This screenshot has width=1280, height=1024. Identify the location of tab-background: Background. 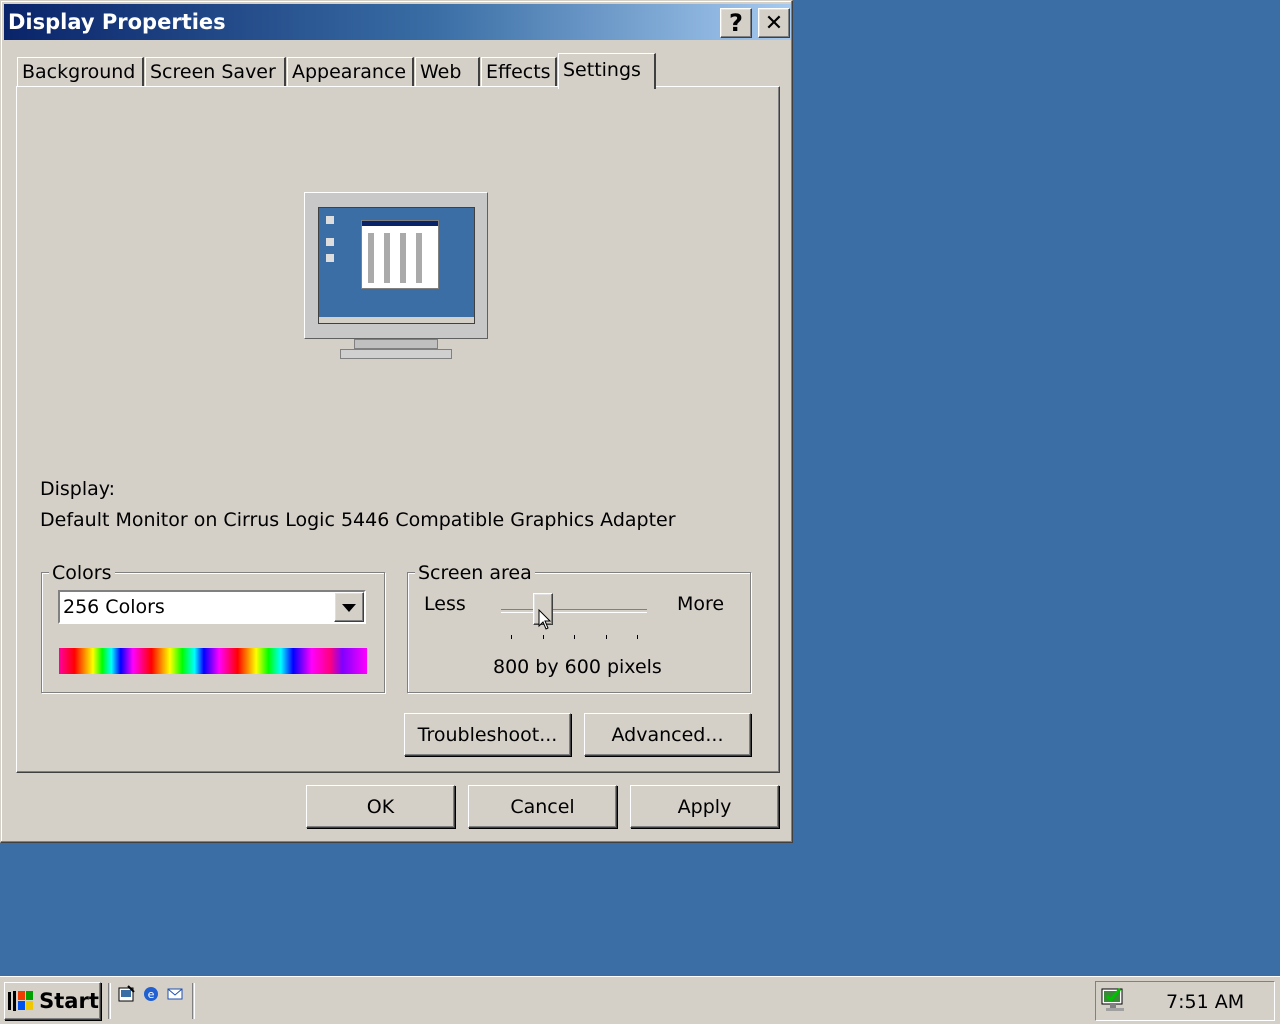
(80, 72).